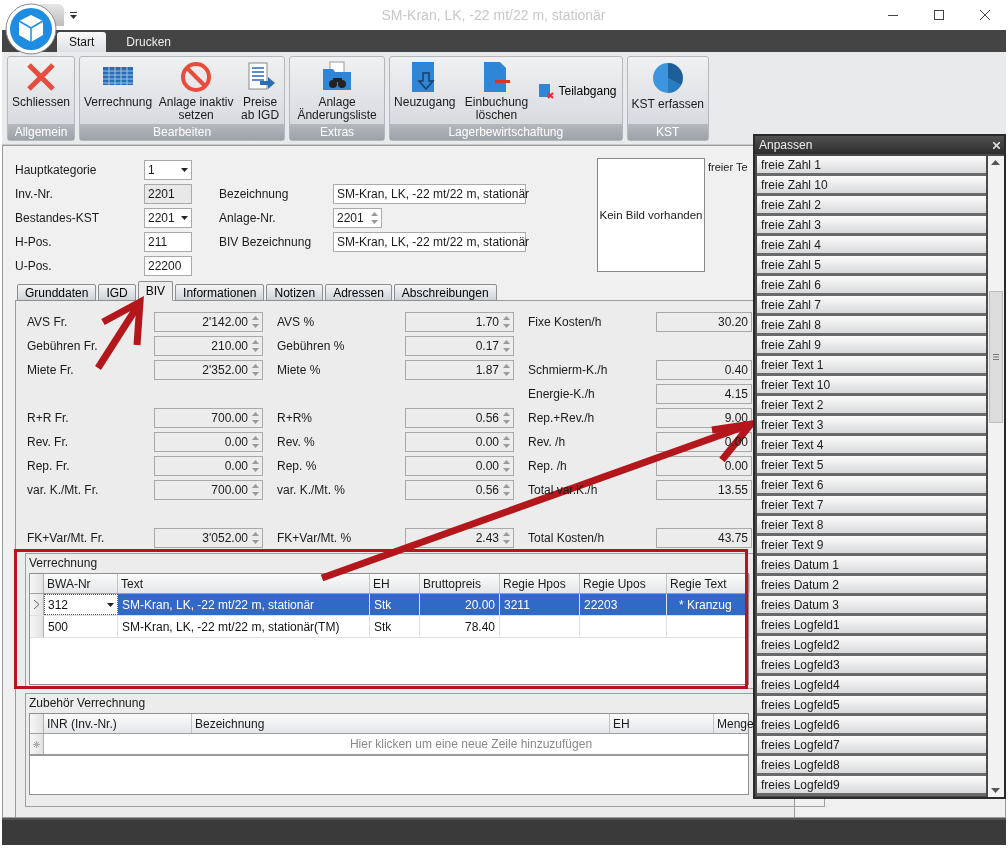  Describe the element at coordinates (872, 766) in the screenshot. I see `field-list-item: freies Logfeld8` at that location.